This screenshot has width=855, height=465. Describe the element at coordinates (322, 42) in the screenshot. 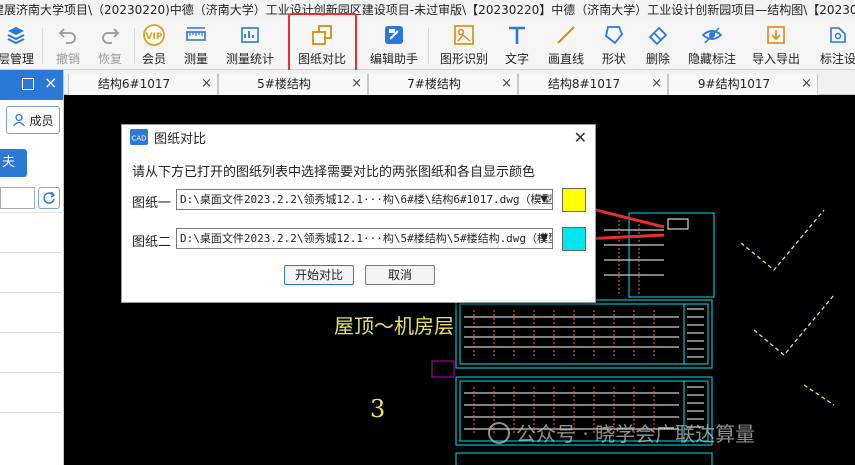

I see `compare-button-highlight` at that location.